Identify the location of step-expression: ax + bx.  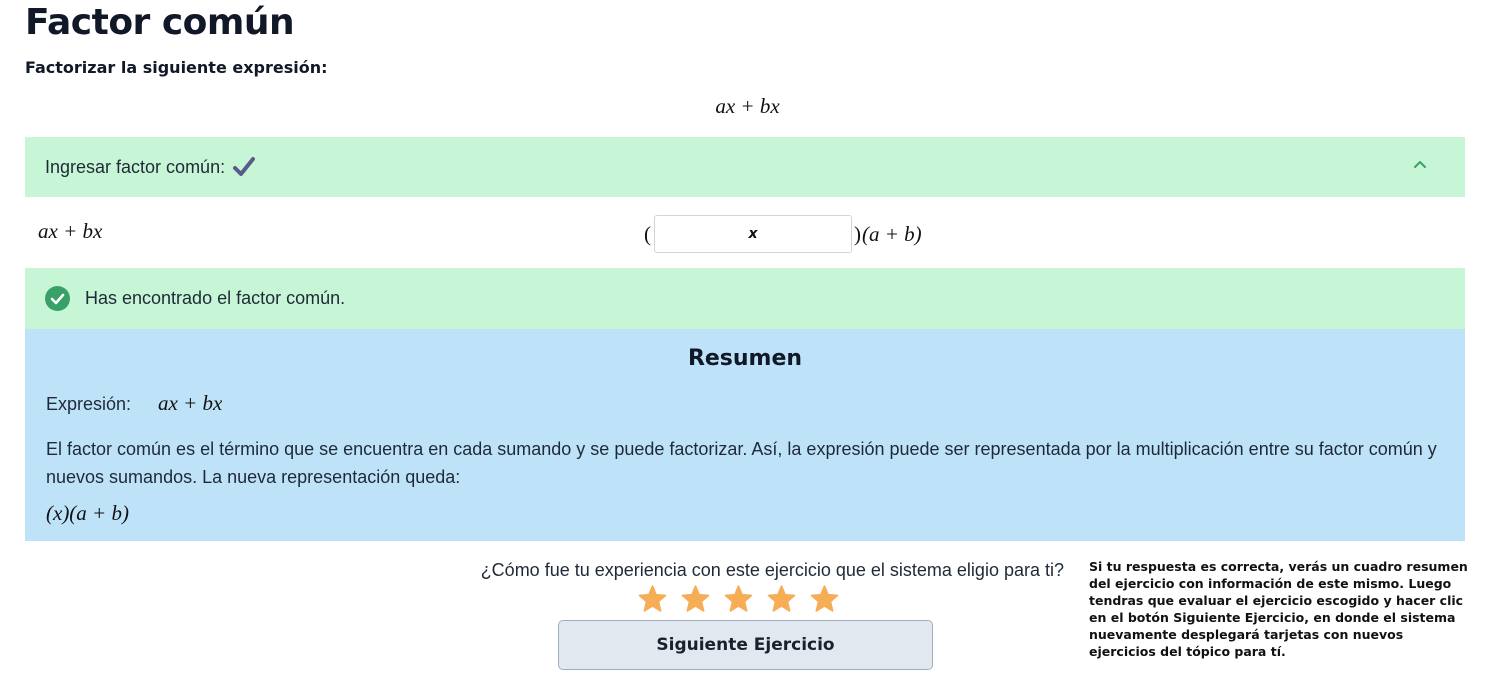
(70, 231).